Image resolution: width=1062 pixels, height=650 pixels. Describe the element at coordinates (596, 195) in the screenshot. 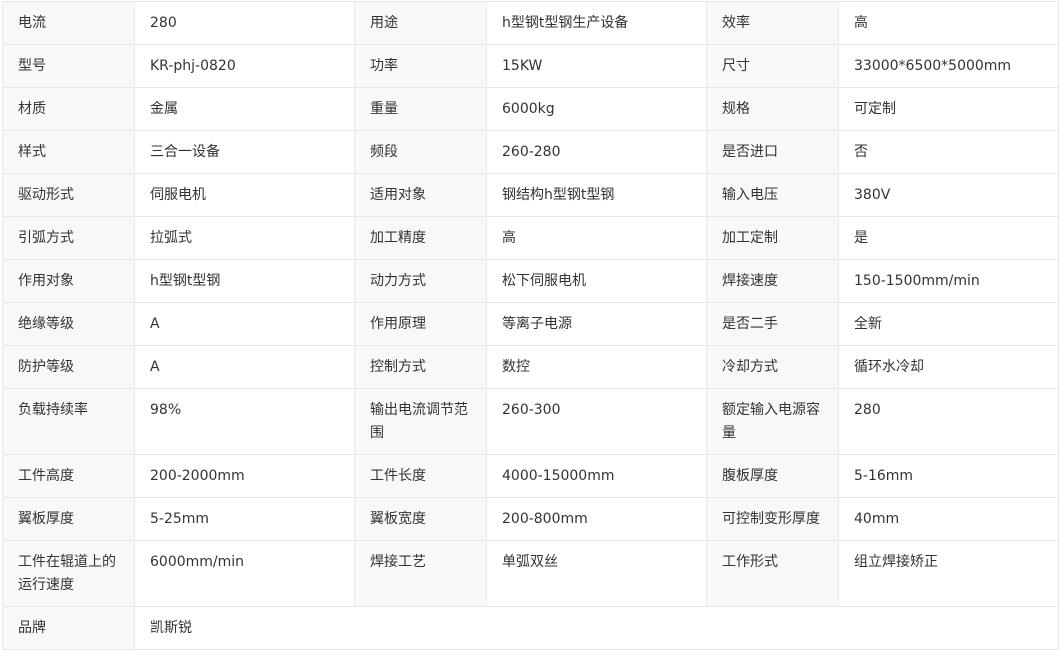

I see `spec-value: 钢结构h型钢t型钢` at that location.